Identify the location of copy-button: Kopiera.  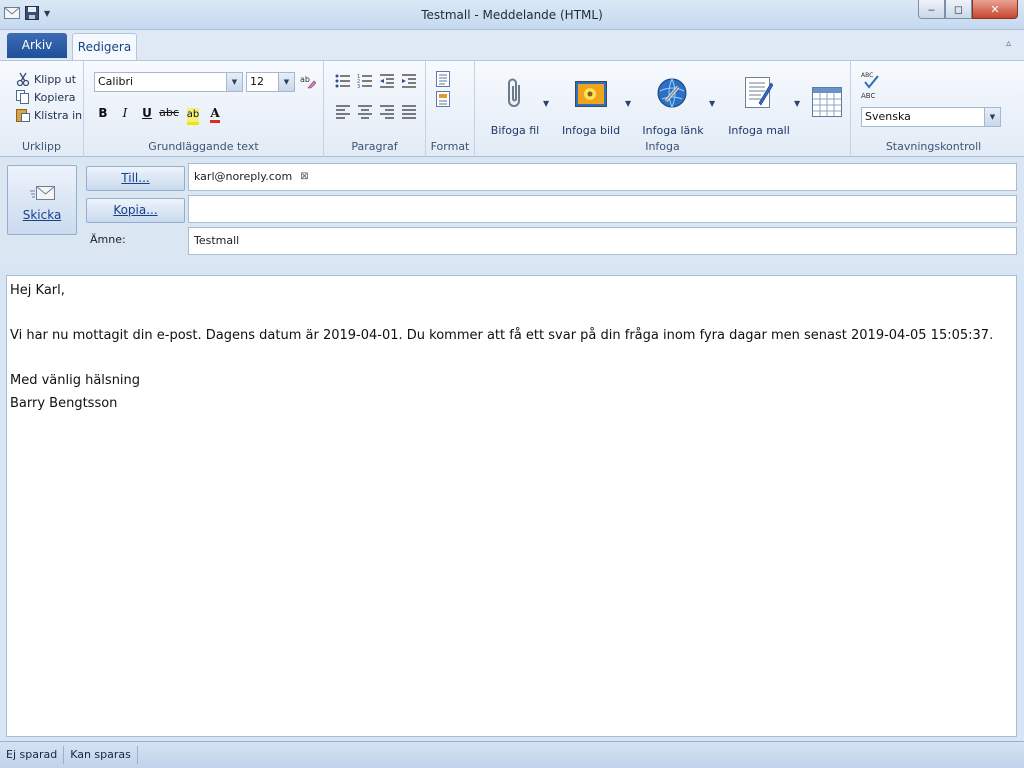
(45, 97).